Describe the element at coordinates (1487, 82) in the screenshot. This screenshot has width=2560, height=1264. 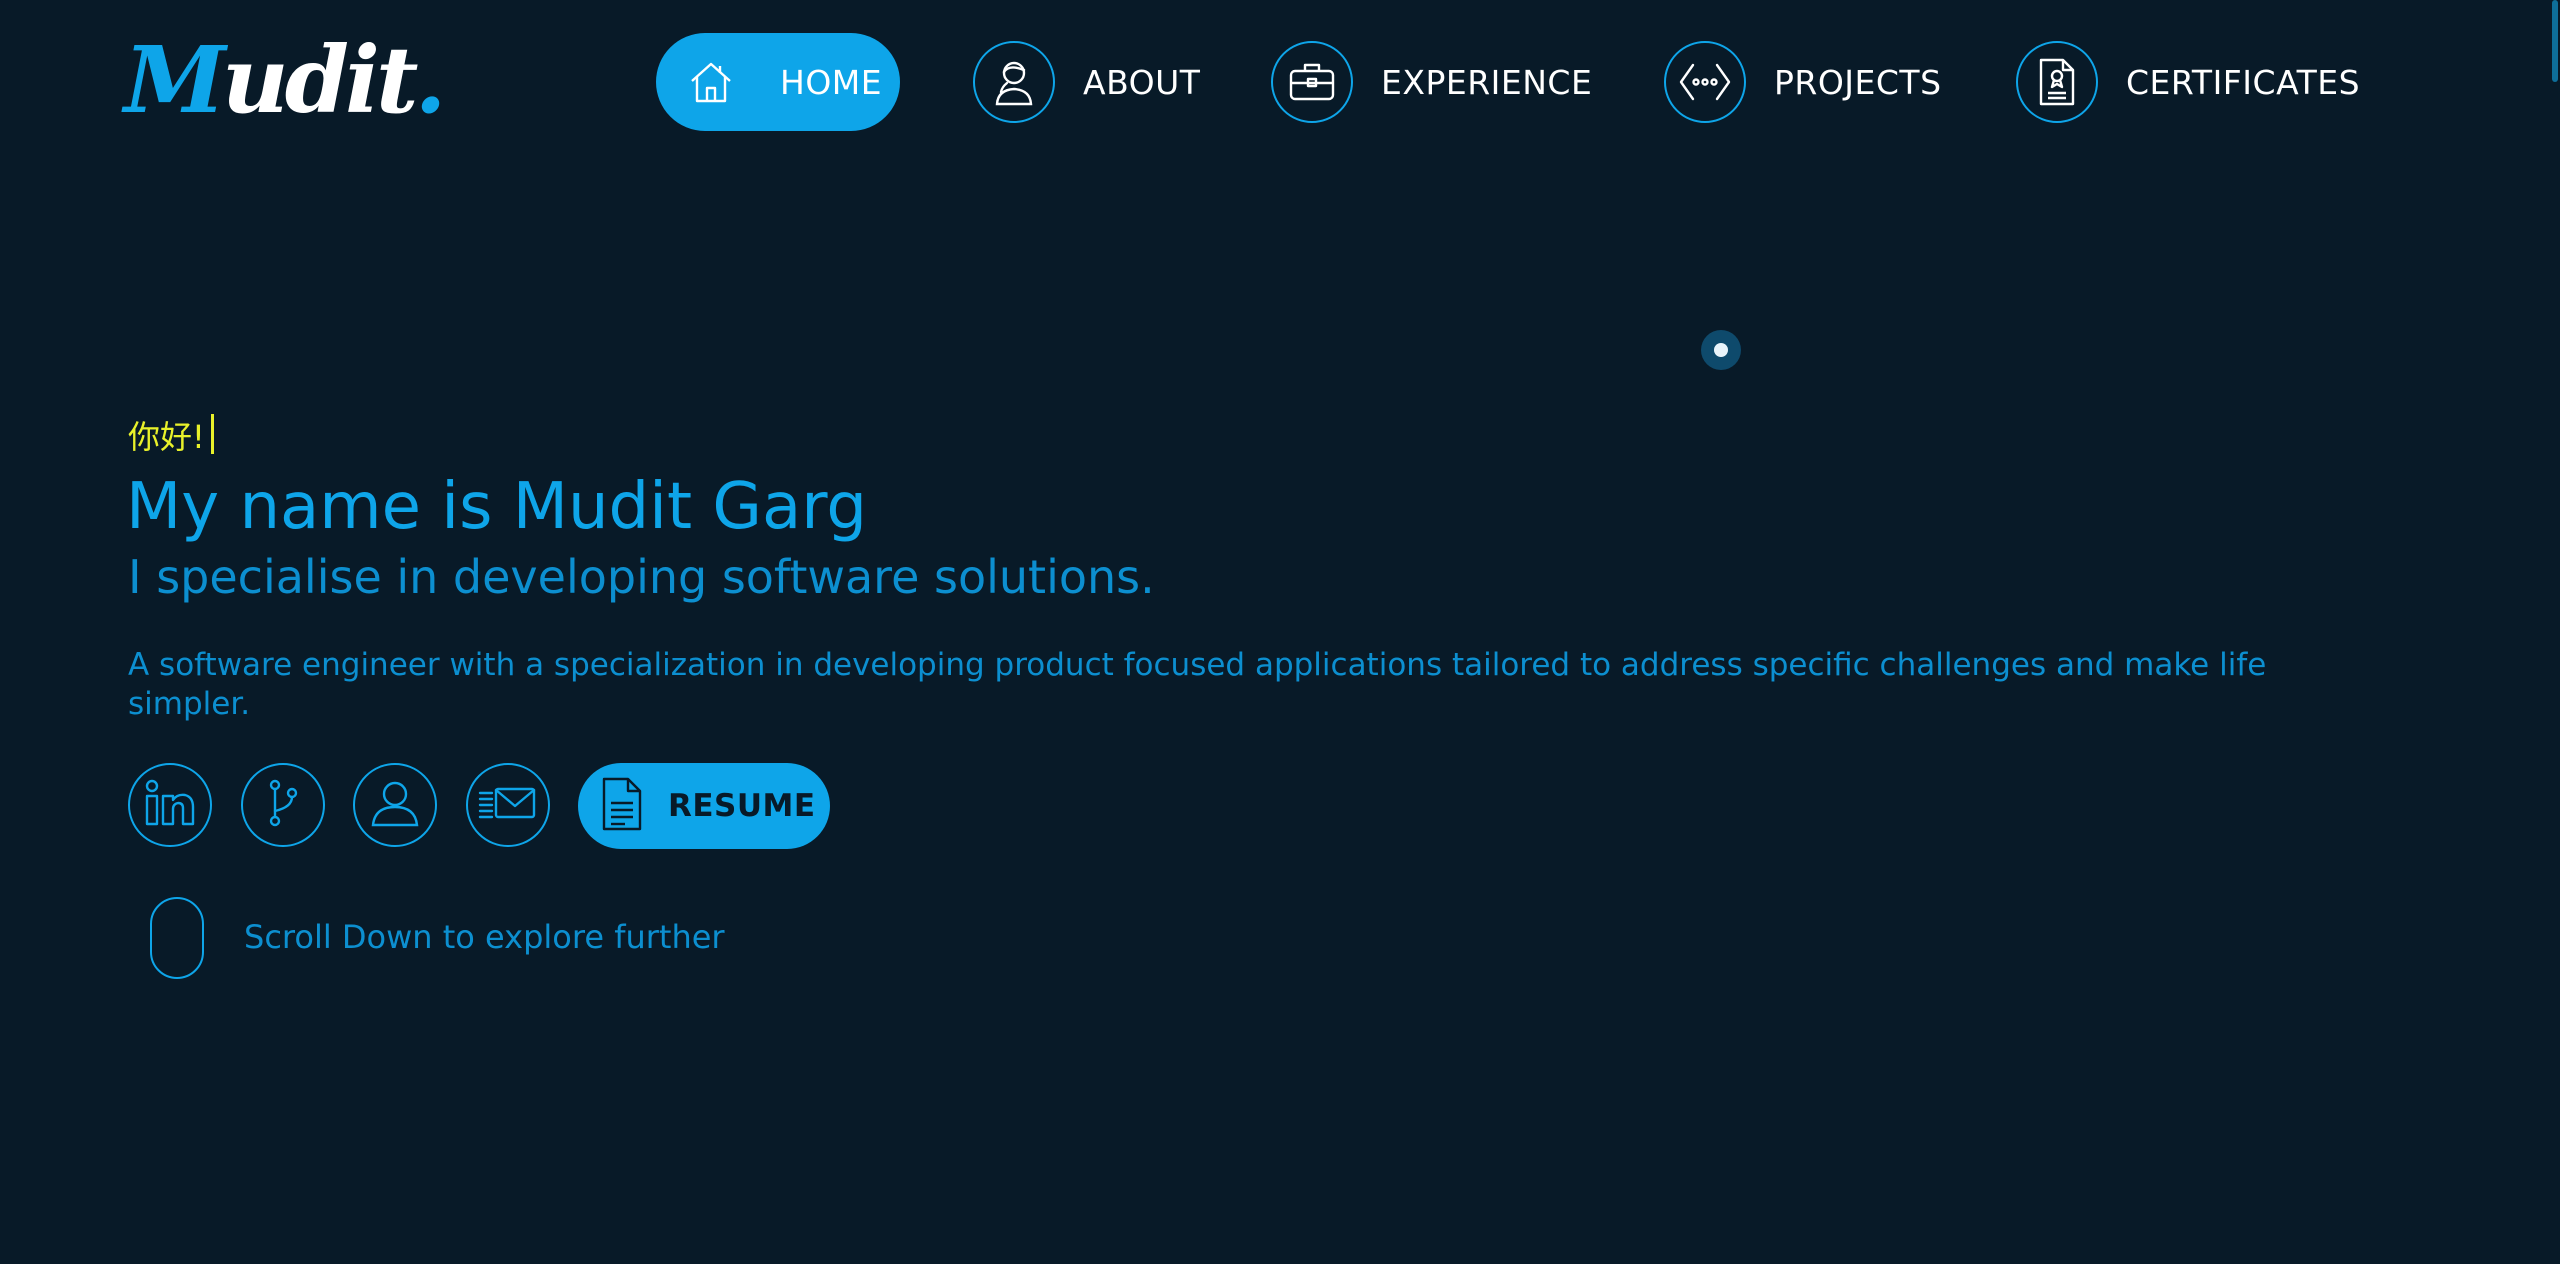
I see `nav-label-experience: EXPERIENCE` at that location.